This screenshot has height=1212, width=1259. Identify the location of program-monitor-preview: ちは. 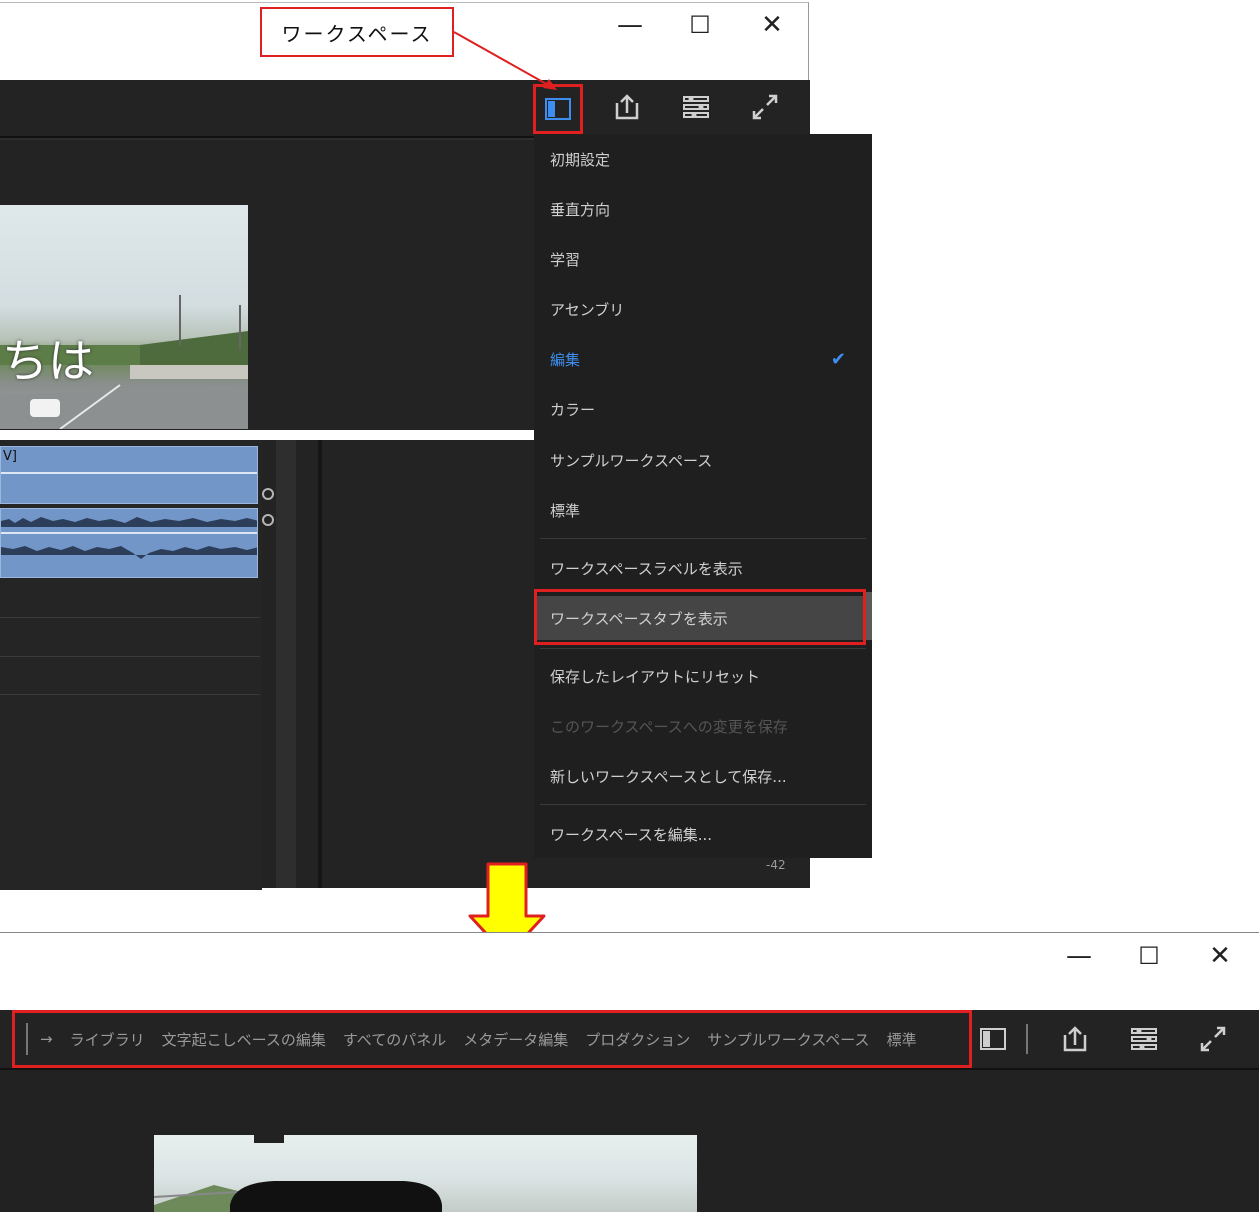
(124, 317).